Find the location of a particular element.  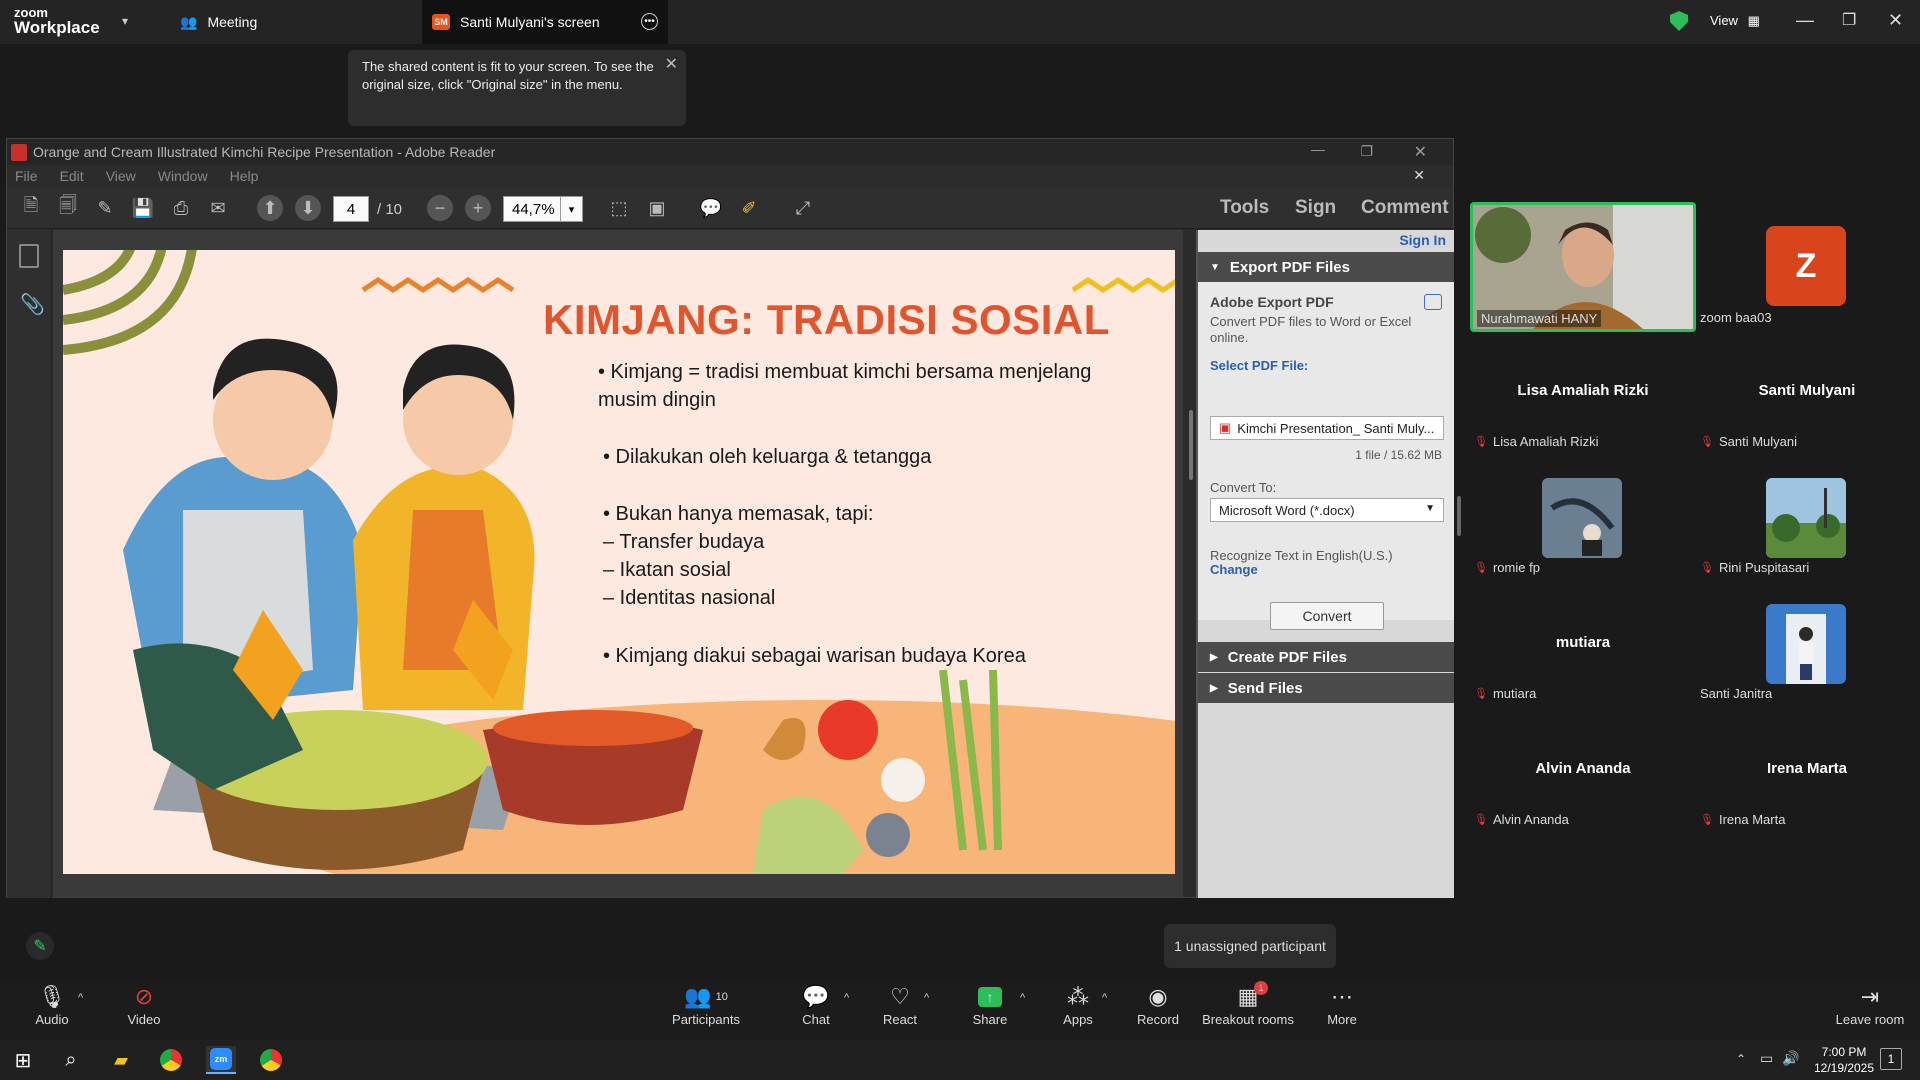

audio-options-chevron-icon: ^ is located at coordinates (80, 998).